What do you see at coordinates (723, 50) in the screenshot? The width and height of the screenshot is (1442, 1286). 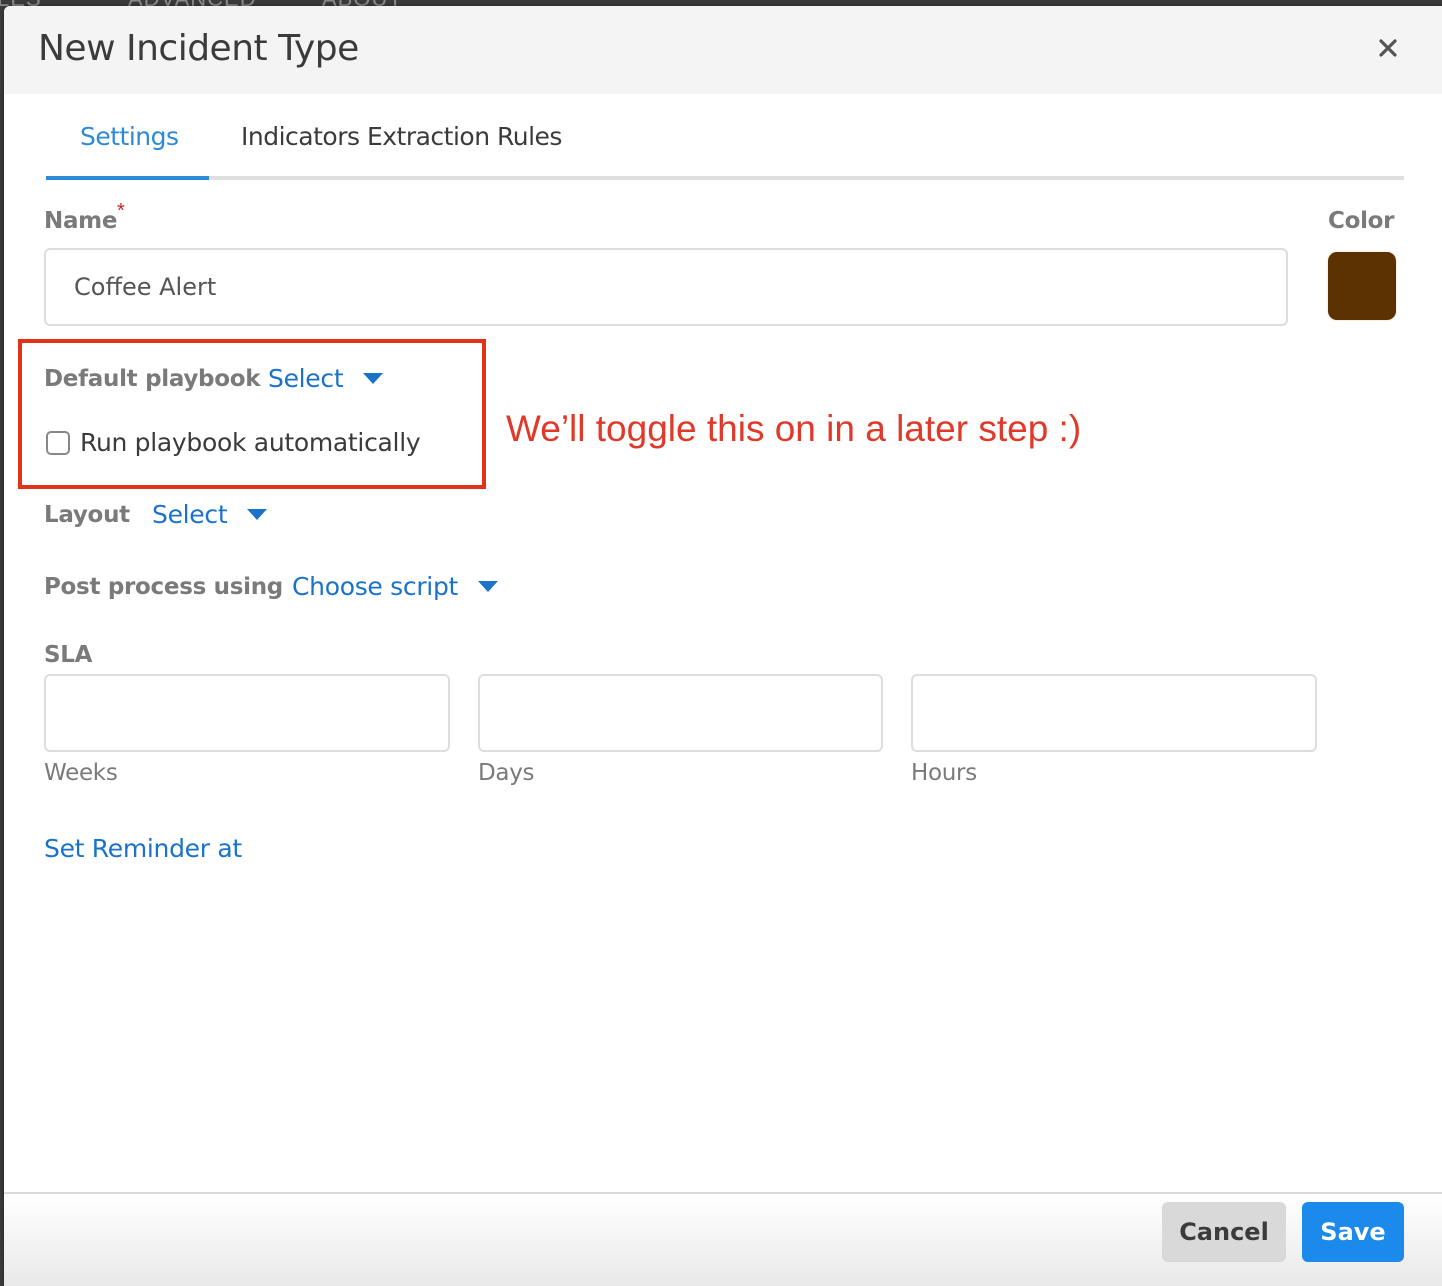 I see `dialog-header: New Incident Type` at bounding box center [723, 50].